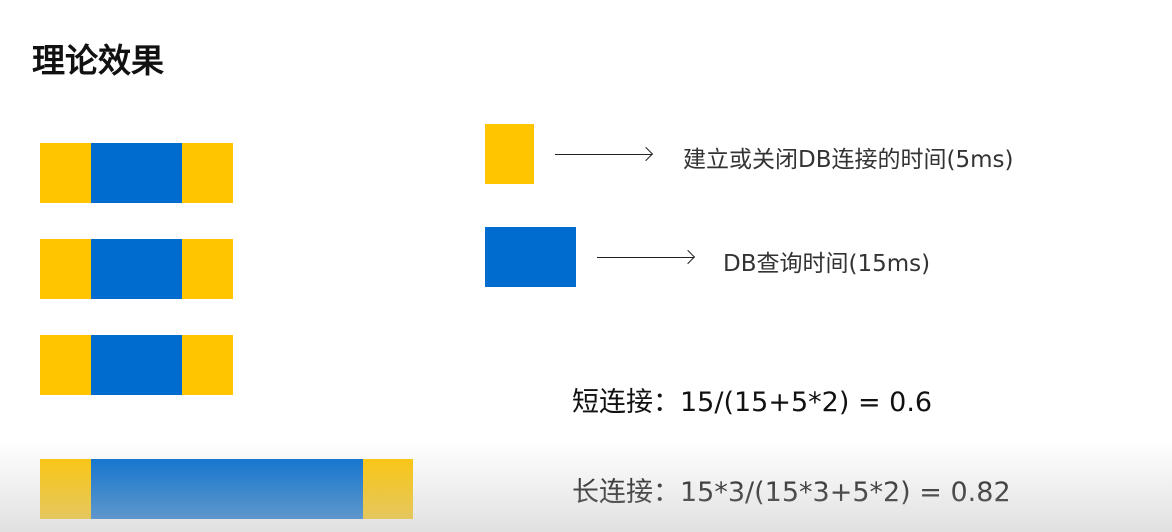  What do you see at coordinates (509, 154) in the screenshot?
I see `legend-swatch-connect` at bounding box center [509, 154].